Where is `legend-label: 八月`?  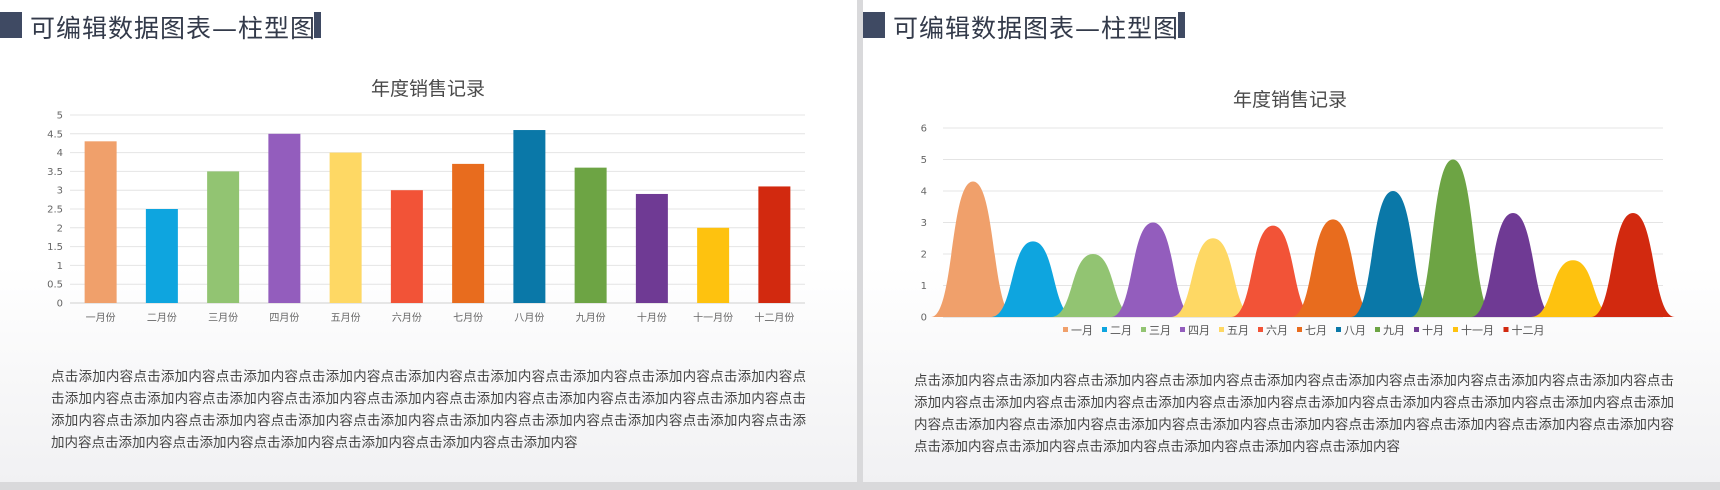
legend-label: 八月 is located at coordinates (1355, 330).